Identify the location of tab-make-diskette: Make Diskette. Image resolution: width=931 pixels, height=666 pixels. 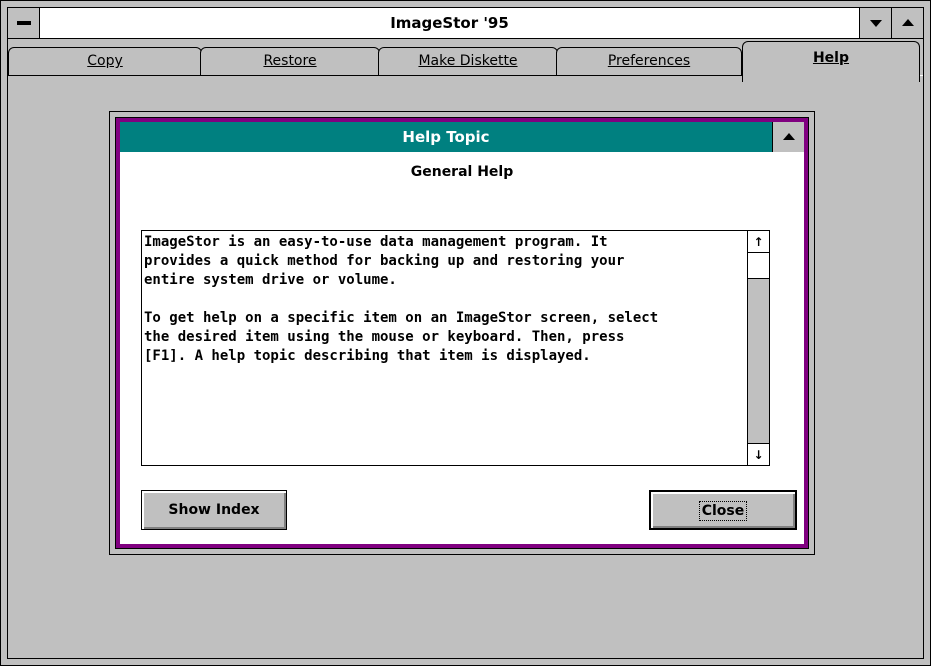
(468, 61).